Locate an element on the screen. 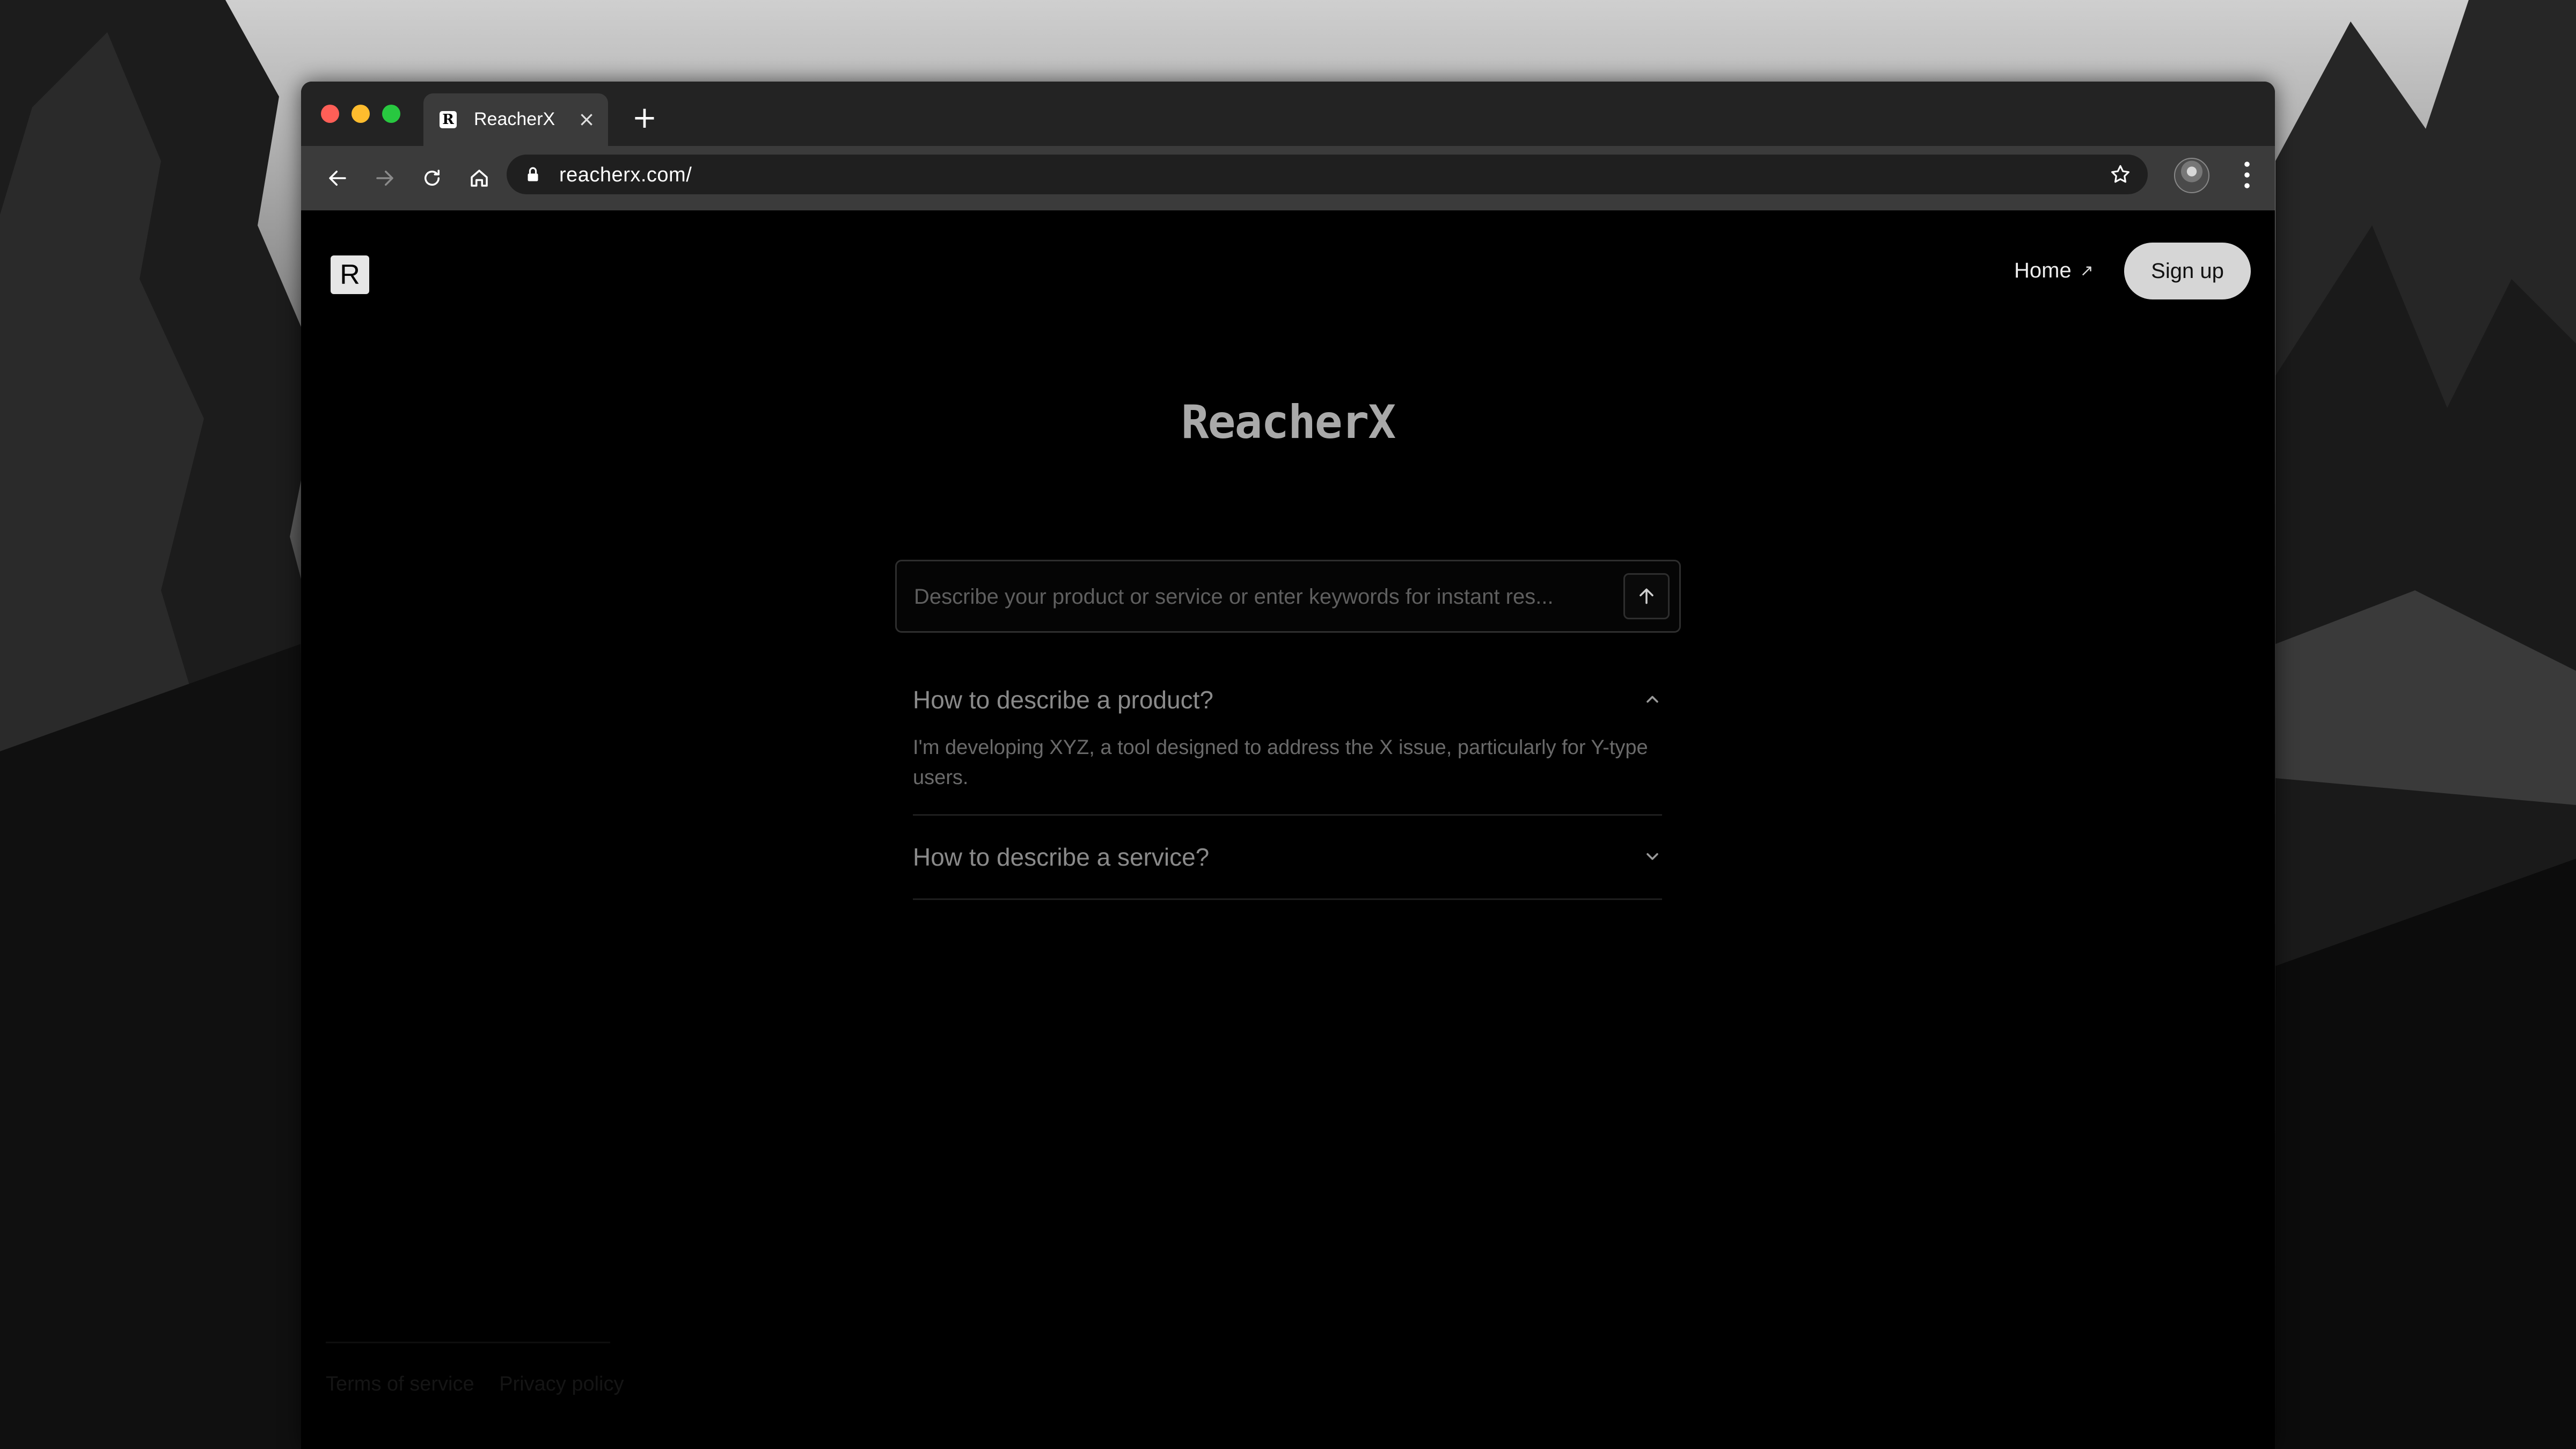 Image resolution: width=2576 pixels, height=1449 pixels. browser-titlebar: R ReacherX × + is located at coordinates (1288, 114).